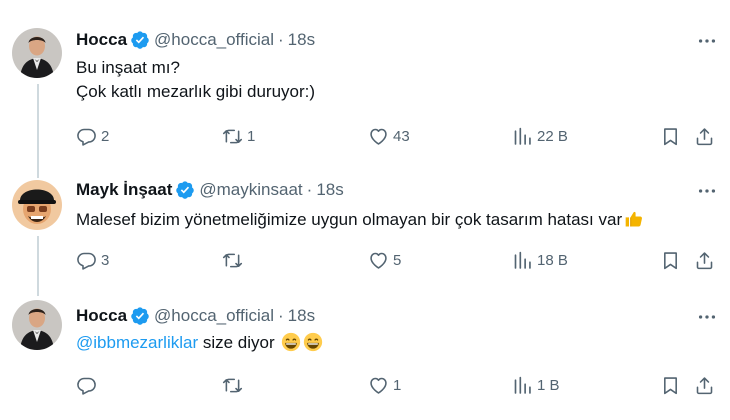 The image size is (730, 420). I want to click on view-count: 22 B, so click(552, 136).